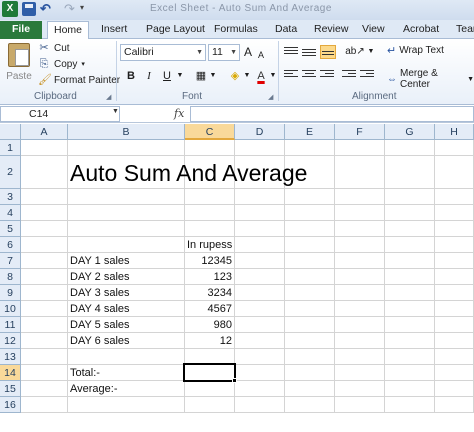 The image size is (474, 432). Describe the element at coordinates (68, 30) in the screenshot. I see `tab-home: Home` at that location.